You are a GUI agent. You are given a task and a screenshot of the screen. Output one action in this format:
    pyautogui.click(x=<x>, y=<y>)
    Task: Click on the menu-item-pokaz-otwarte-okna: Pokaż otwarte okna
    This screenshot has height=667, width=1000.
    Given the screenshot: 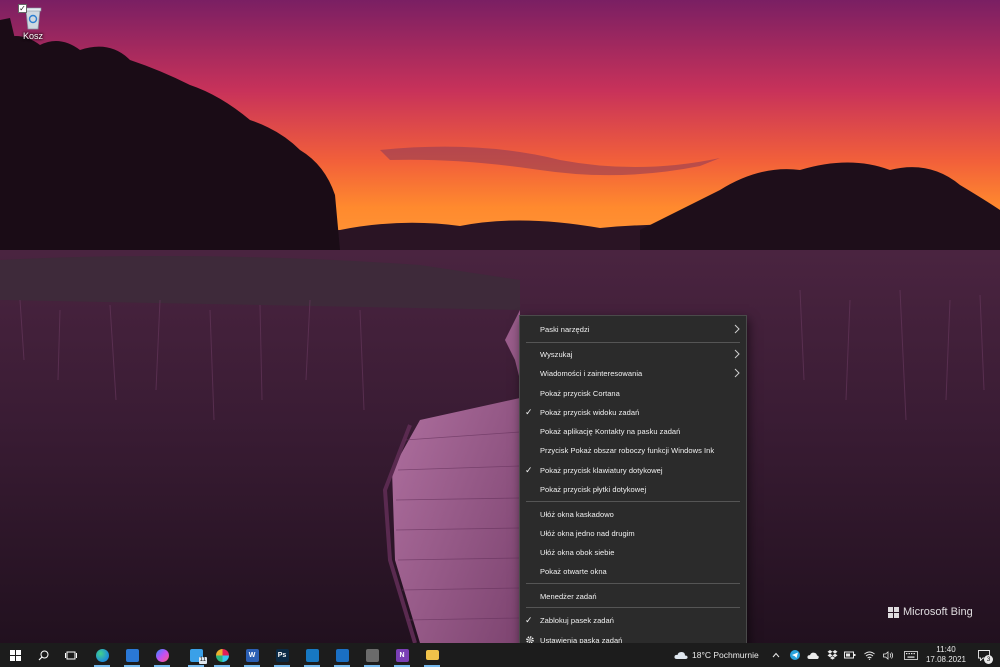 What is the action you would take?
    pyautogui.click(x=633, y=571)
    